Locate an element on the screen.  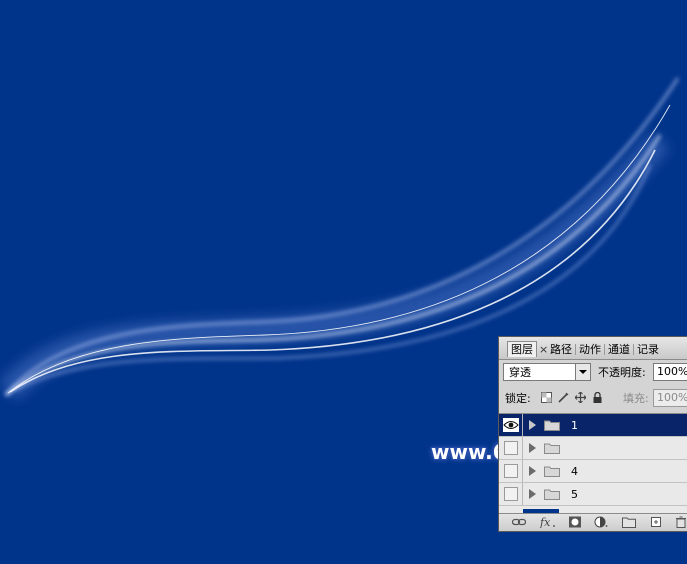
lock-image-pixels-icon is located at coordinates (563, 397).